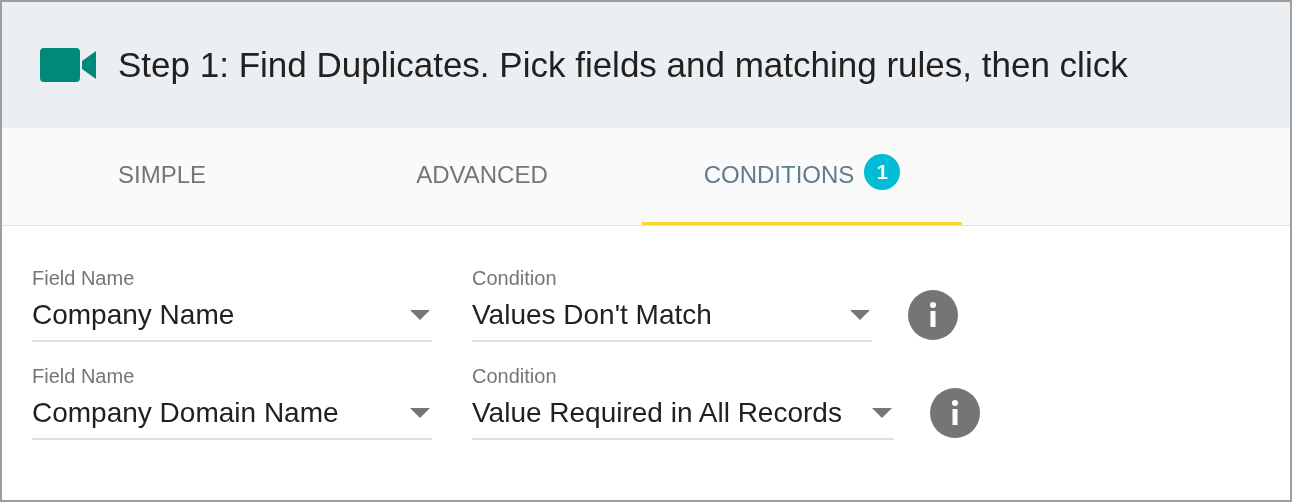  What do you see at coordinates (162, 176) in the screenshot?
I see `tab: SIMPLE` at bounding box center [162, 176].